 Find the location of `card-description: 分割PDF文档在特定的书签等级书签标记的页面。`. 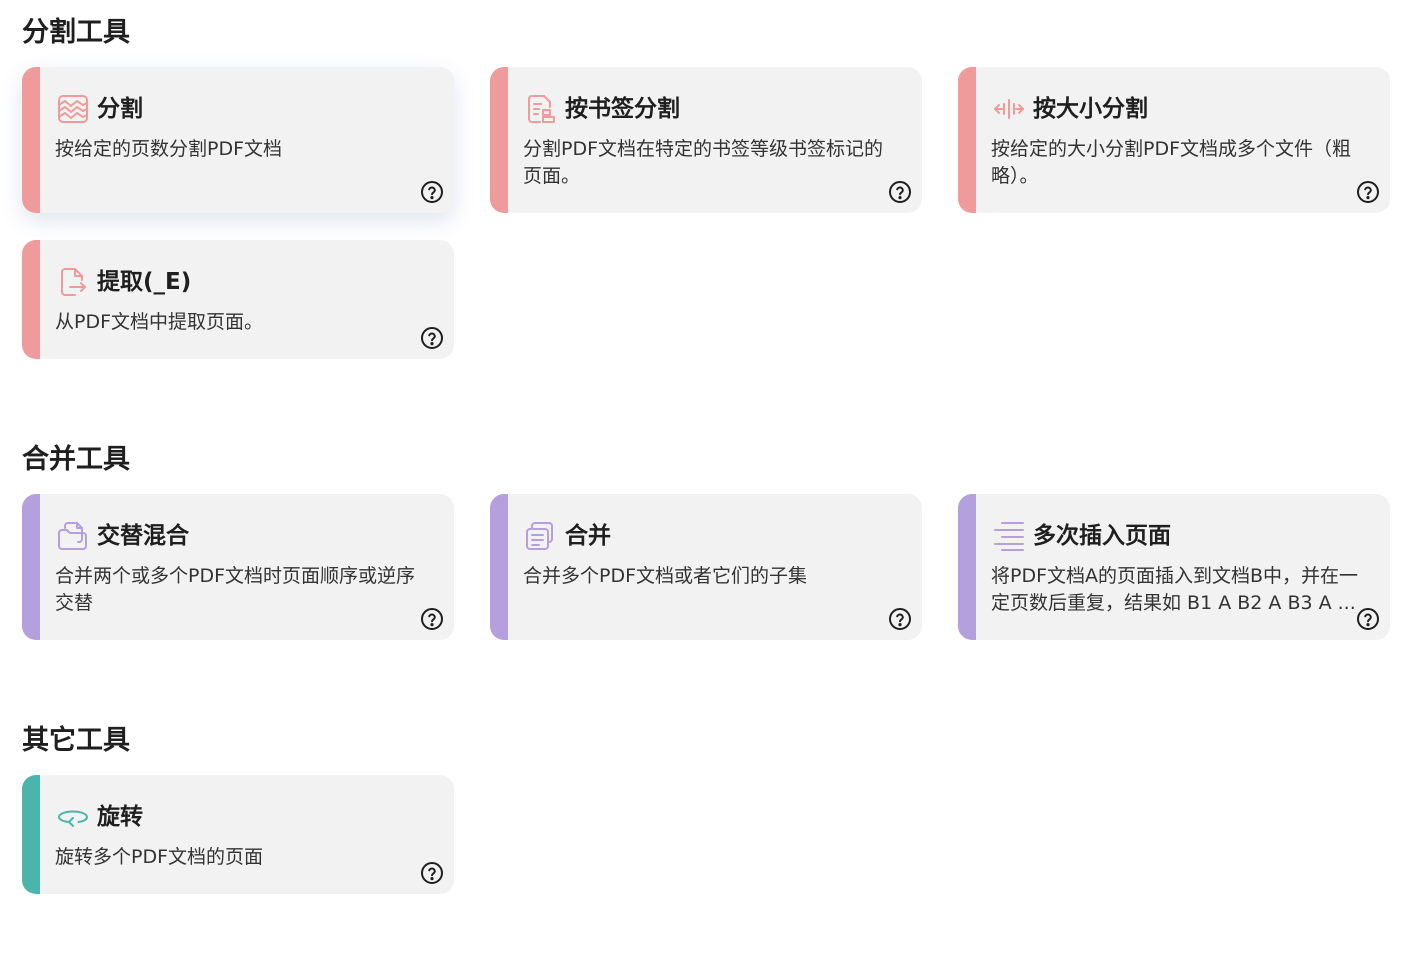

card-description: 分割PDF文档在特定的书签等级书签标记的页面。 is located at coordinates (703, 162).